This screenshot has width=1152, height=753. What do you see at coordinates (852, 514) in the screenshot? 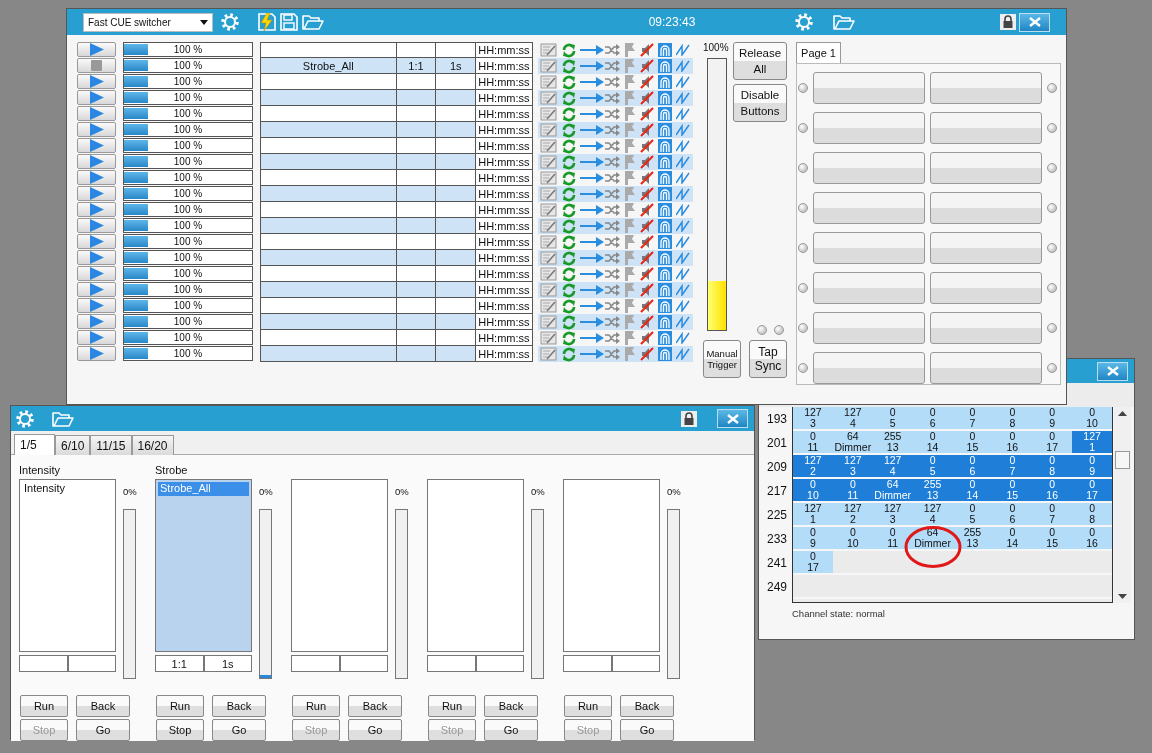
I see `channel-cell: 127 2` at bounding box center [852, 514].